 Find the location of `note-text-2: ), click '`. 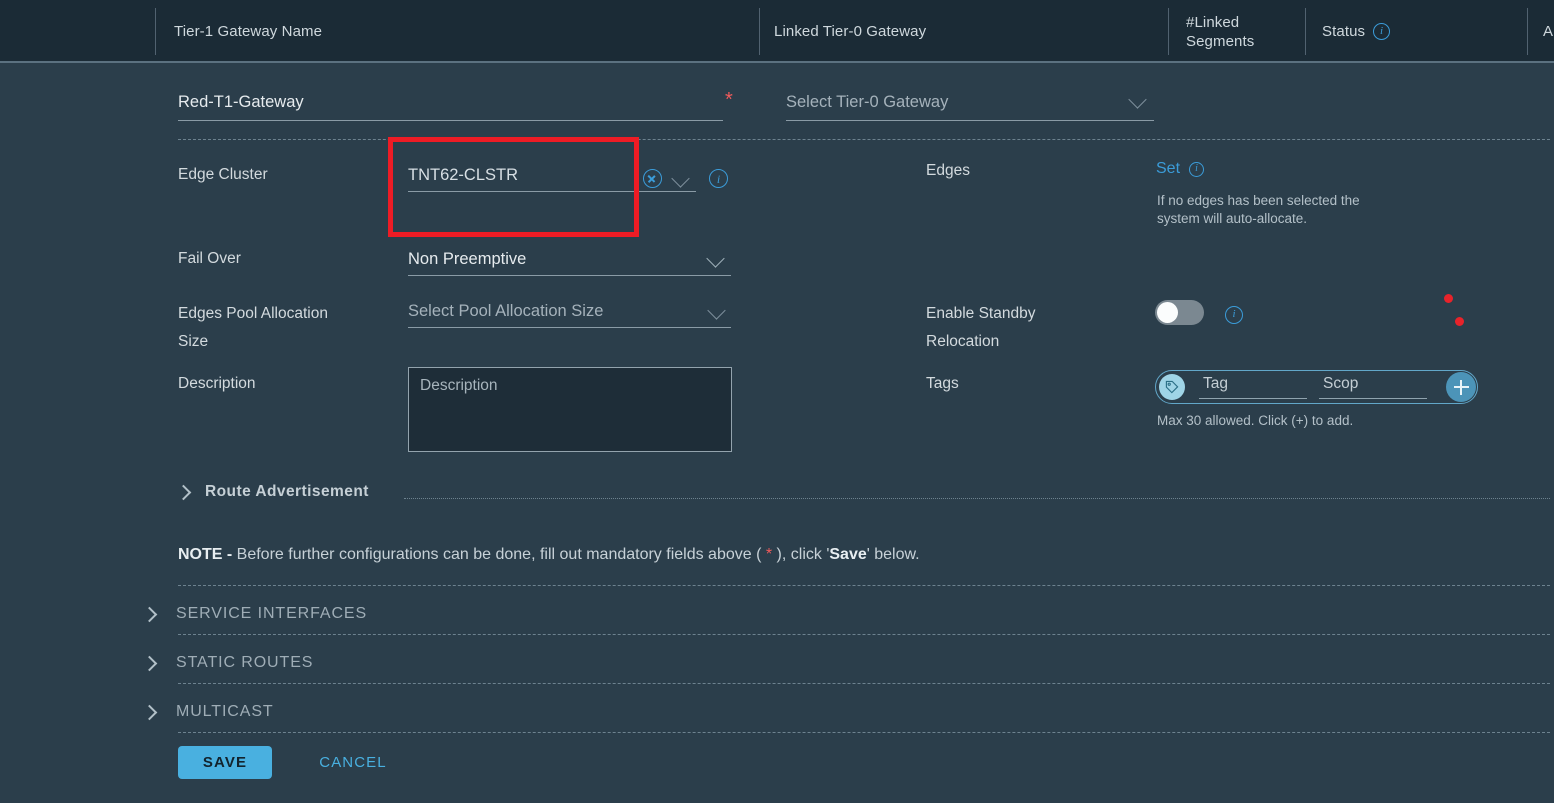

note-text-2: ), click ' is located at coordinates (801, 554).